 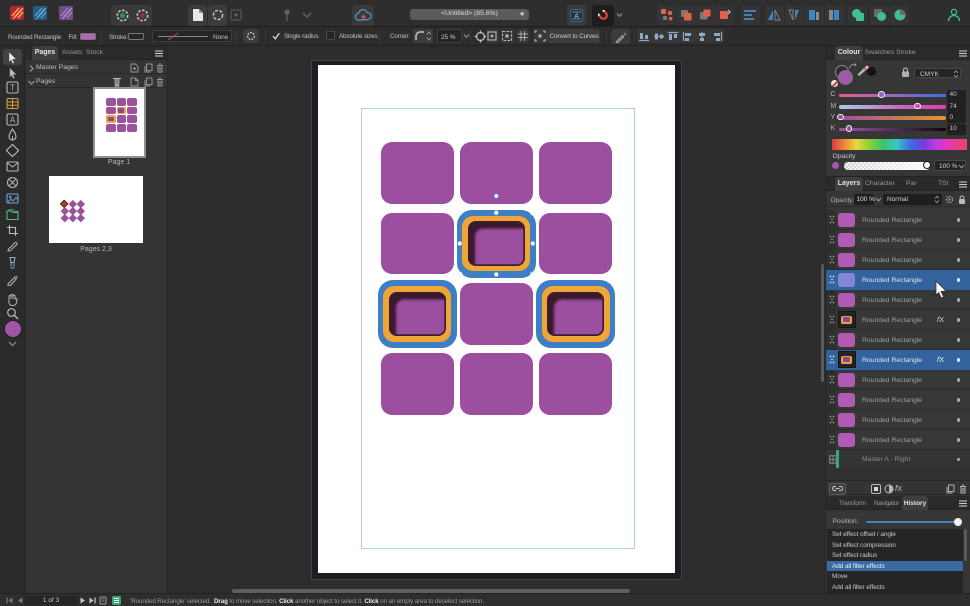 I want to click on svg-text: T, so click(x=12, y=88).